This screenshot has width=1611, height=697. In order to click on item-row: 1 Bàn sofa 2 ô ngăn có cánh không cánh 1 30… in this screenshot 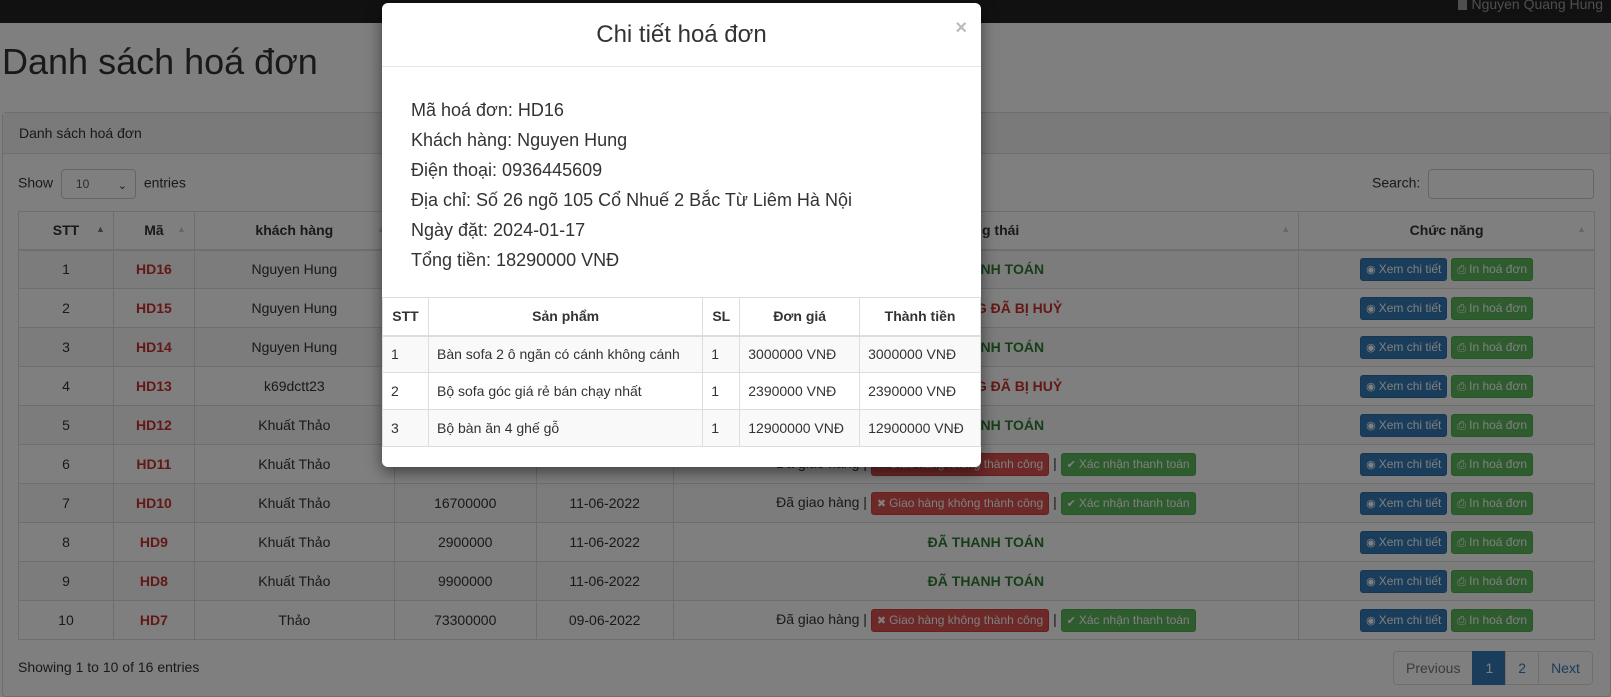, I will do `click(681, 354)`.